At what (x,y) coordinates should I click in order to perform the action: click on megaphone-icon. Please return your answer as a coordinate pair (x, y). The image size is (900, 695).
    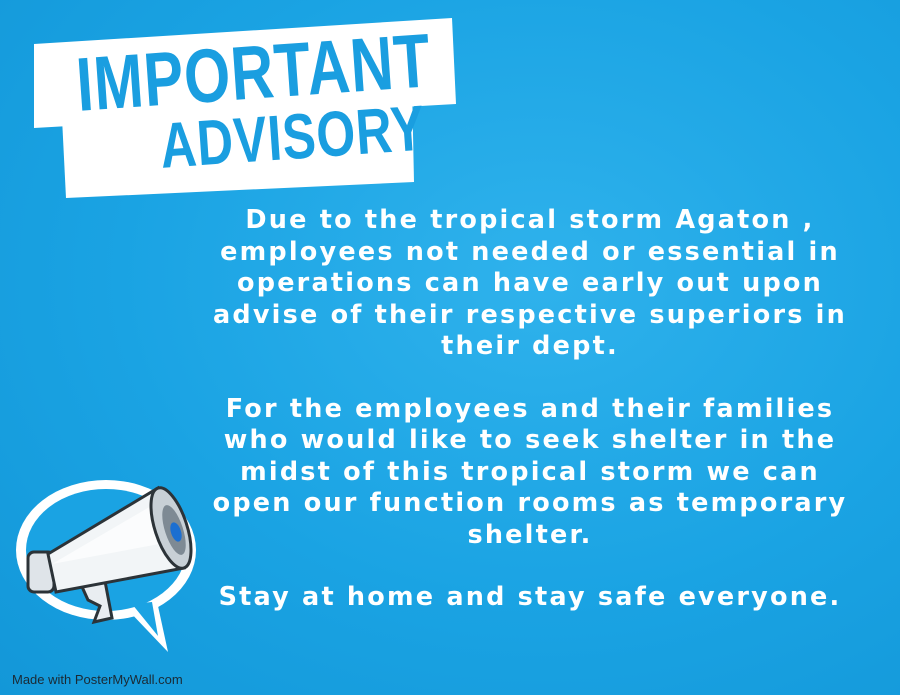
    Looking at the image, I should click on (113, 570).